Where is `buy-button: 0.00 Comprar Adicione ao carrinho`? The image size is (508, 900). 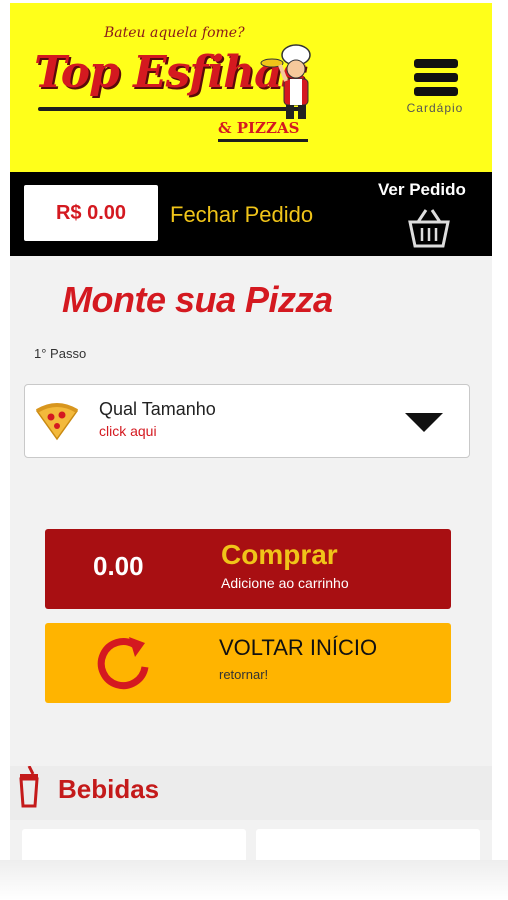
buy-button: 0.00 Comprar Adicione ao carrinho is located at coordinates (248, 569).